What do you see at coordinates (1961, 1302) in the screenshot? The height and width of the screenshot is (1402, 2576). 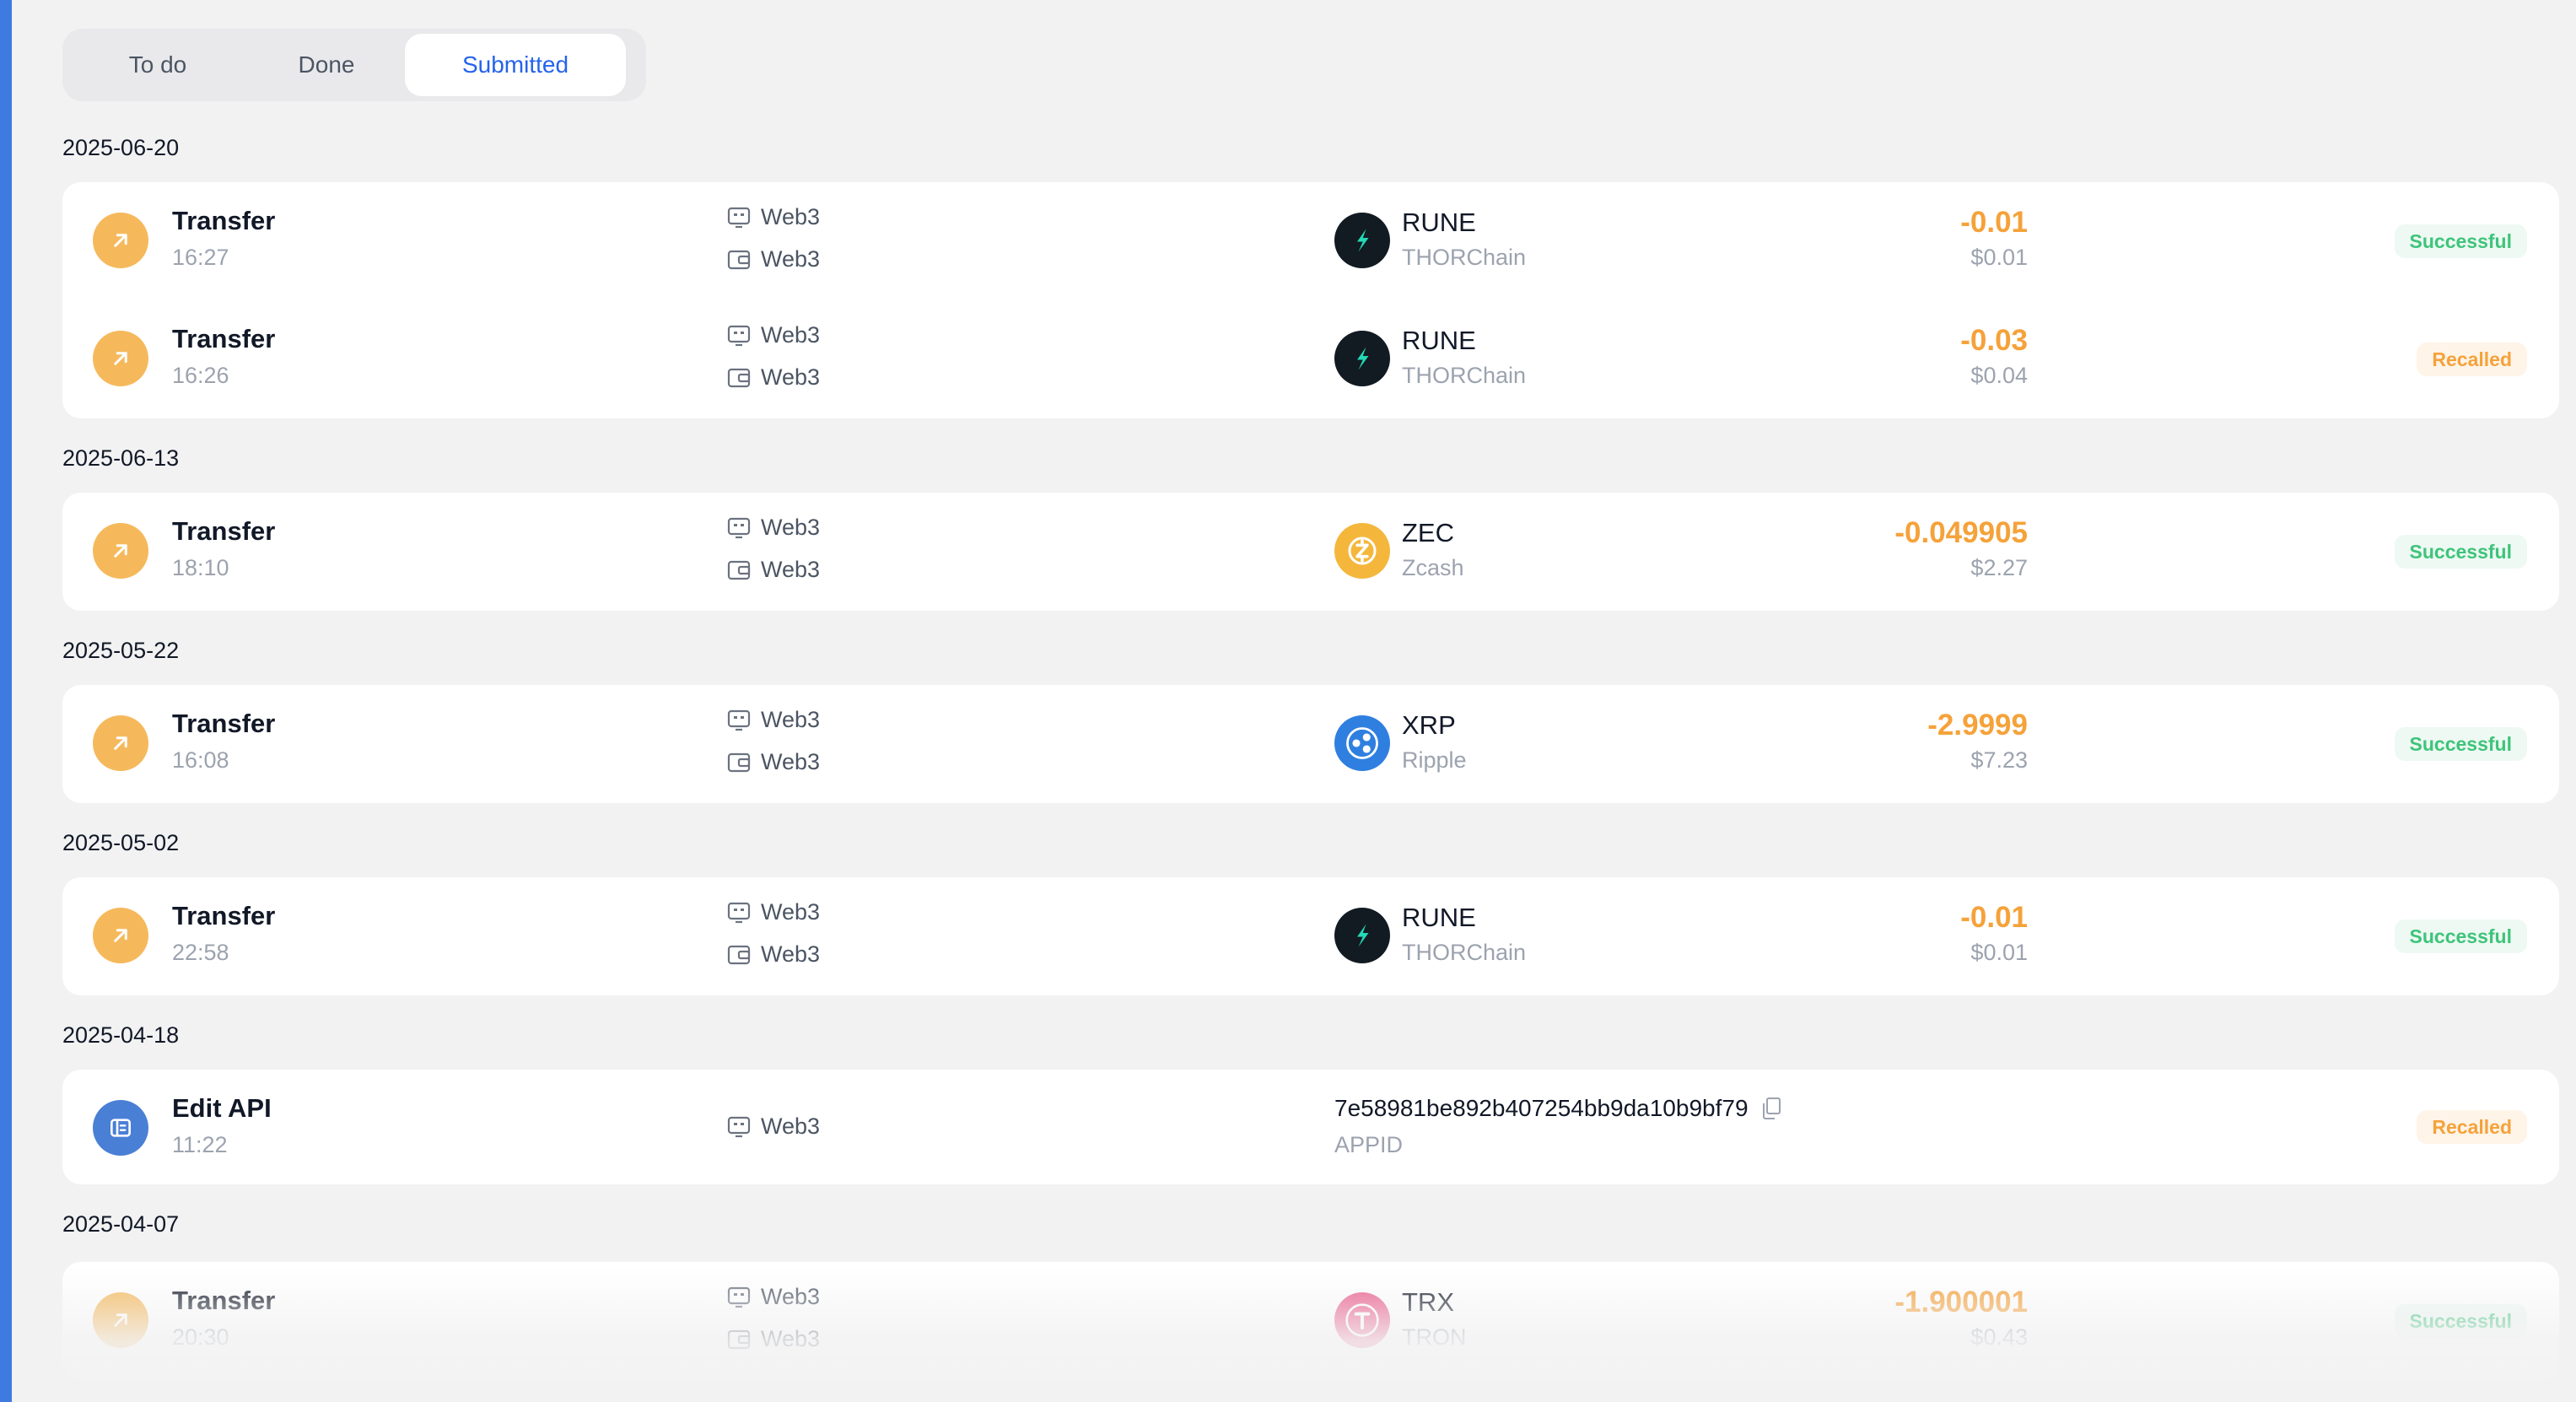 I see `amount: -1.900001` at bounding box center [1961, 1302].